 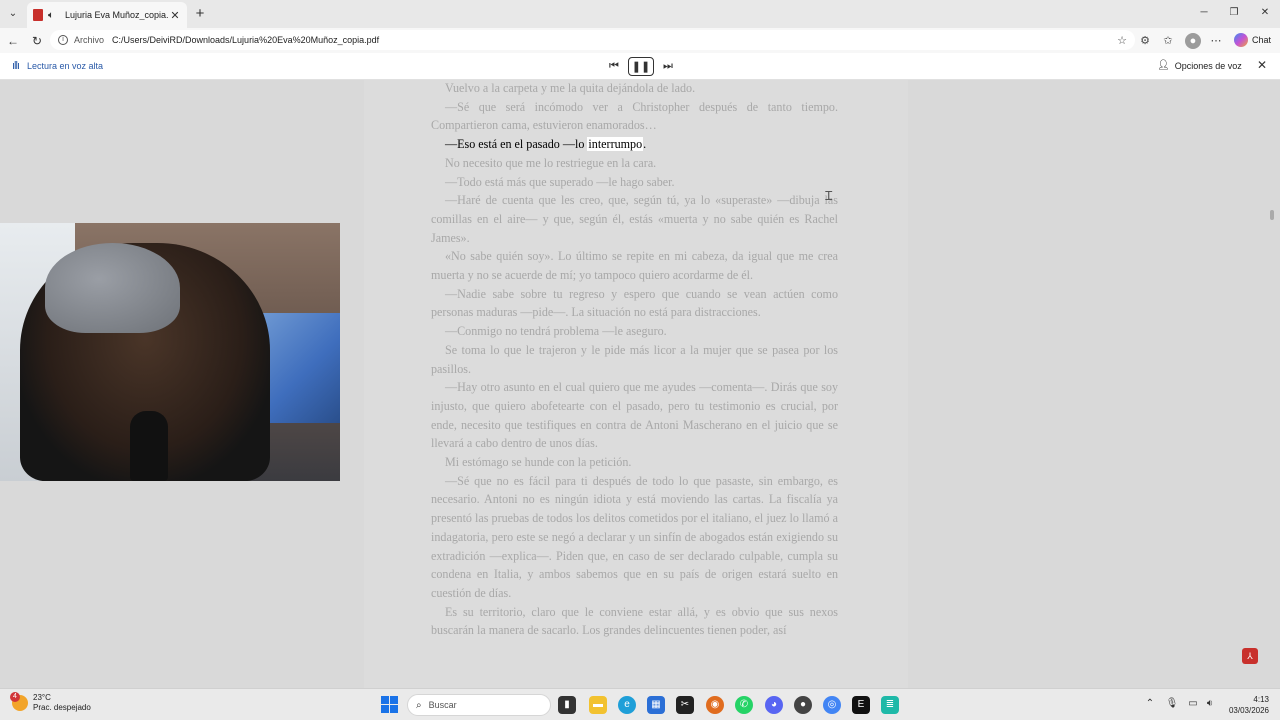 I want to click on chrome-icon: ◎, so click(x=832, y=705).